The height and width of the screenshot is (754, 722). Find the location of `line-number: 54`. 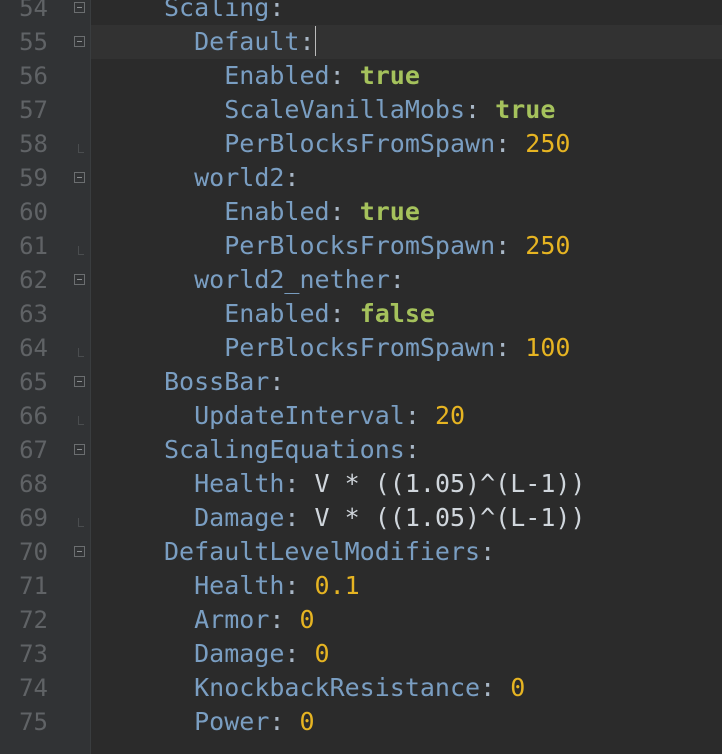

line-number: 54 is located at coordinates (33, 11).